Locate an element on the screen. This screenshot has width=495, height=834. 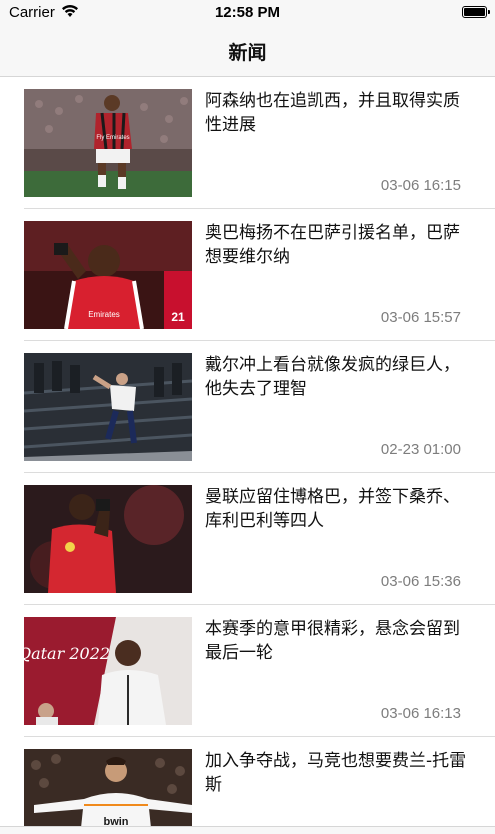
news-date: 03-06 15:57 is located at coordinates (420, 317).